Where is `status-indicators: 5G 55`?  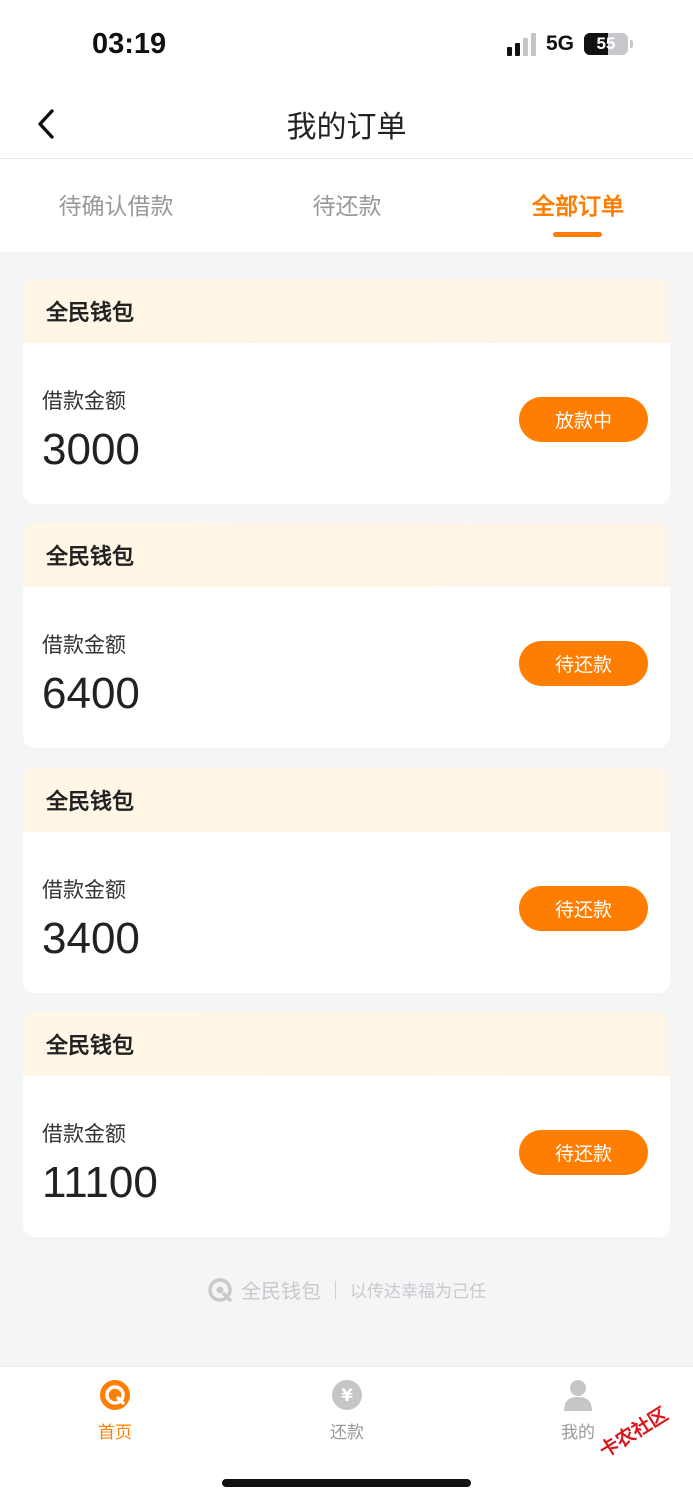 status-indicators: 5G 55 is located at coordinates (569, 44).